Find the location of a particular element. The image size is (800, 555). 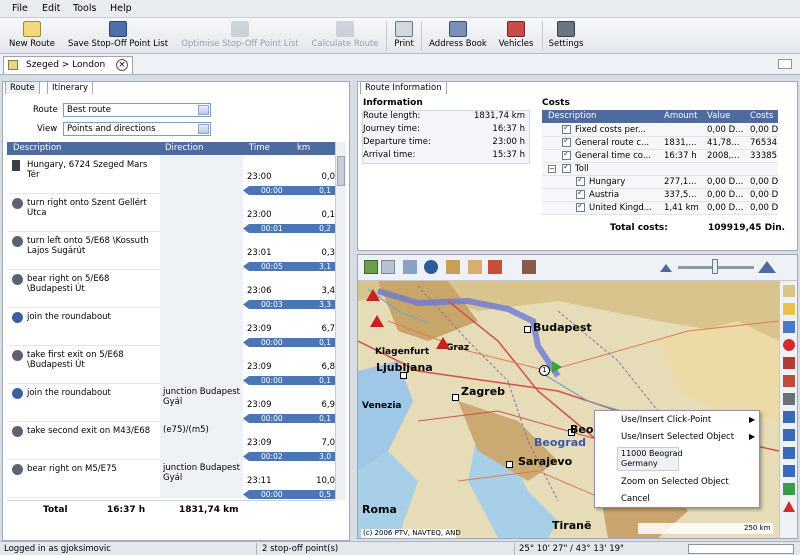

address-book-button: Address Book is located at coordinates (458, 36).